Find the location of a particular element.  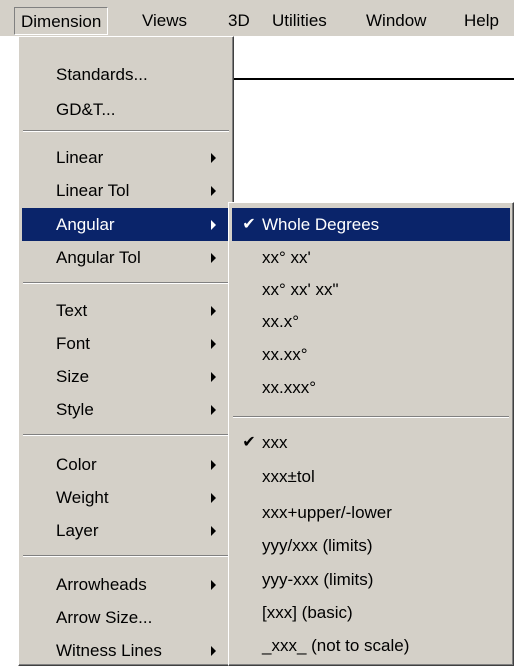

submenu-item-label: xx° xx' is located at coordinates (286, 257).